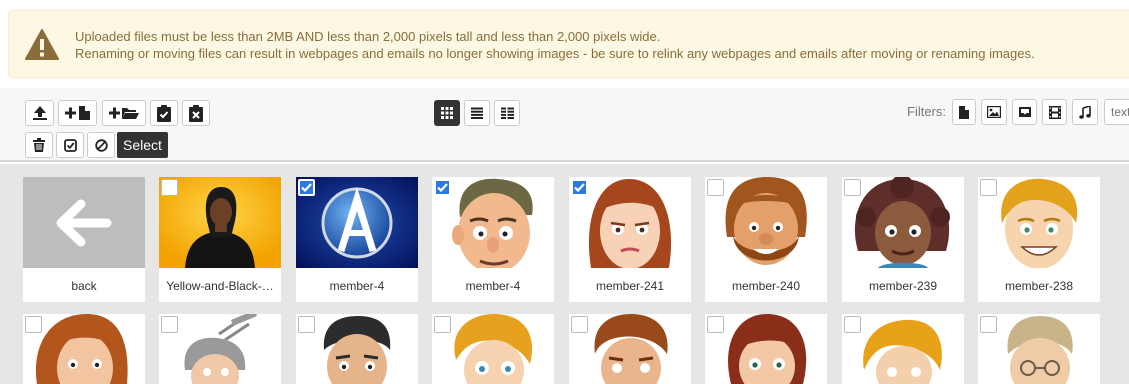  I want to click on image-icon, so click(994, 112).